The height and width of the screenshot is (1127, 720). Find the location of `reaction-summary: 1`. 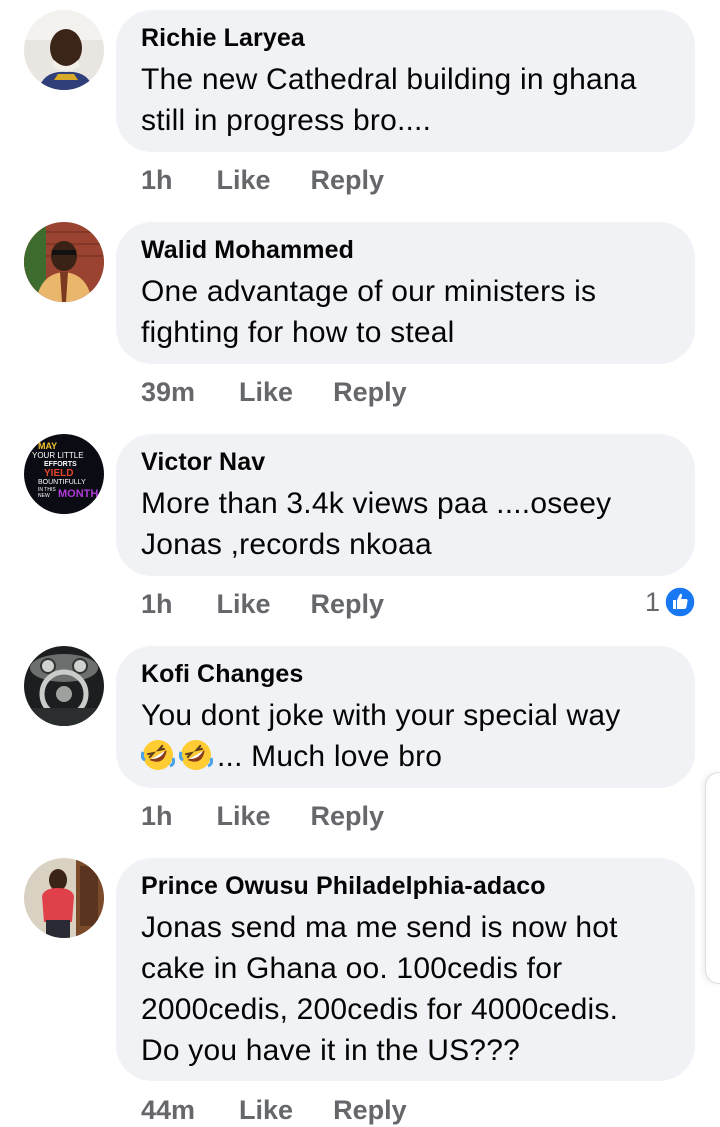

reaction-summary: 1 is located at coordinates (670, 602).